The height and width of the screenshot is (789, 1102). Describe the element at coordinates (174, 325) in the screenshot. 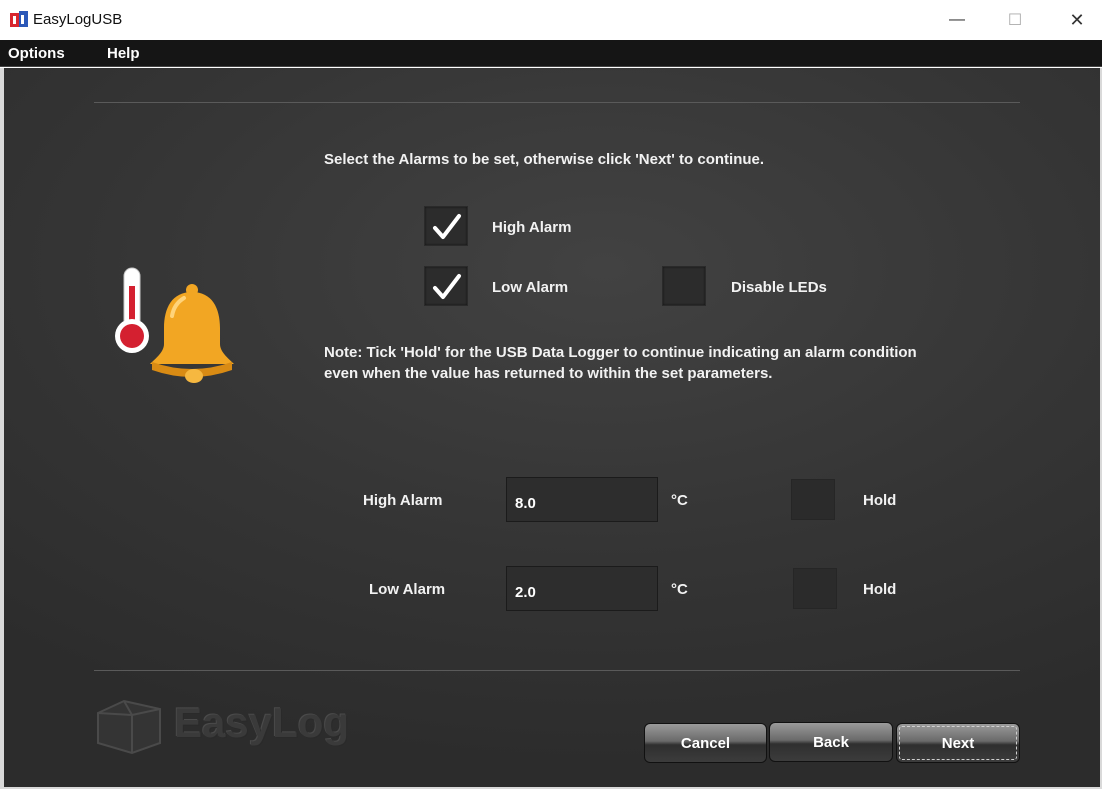

I see `alarm-bell-thermometer-icon` at that location.